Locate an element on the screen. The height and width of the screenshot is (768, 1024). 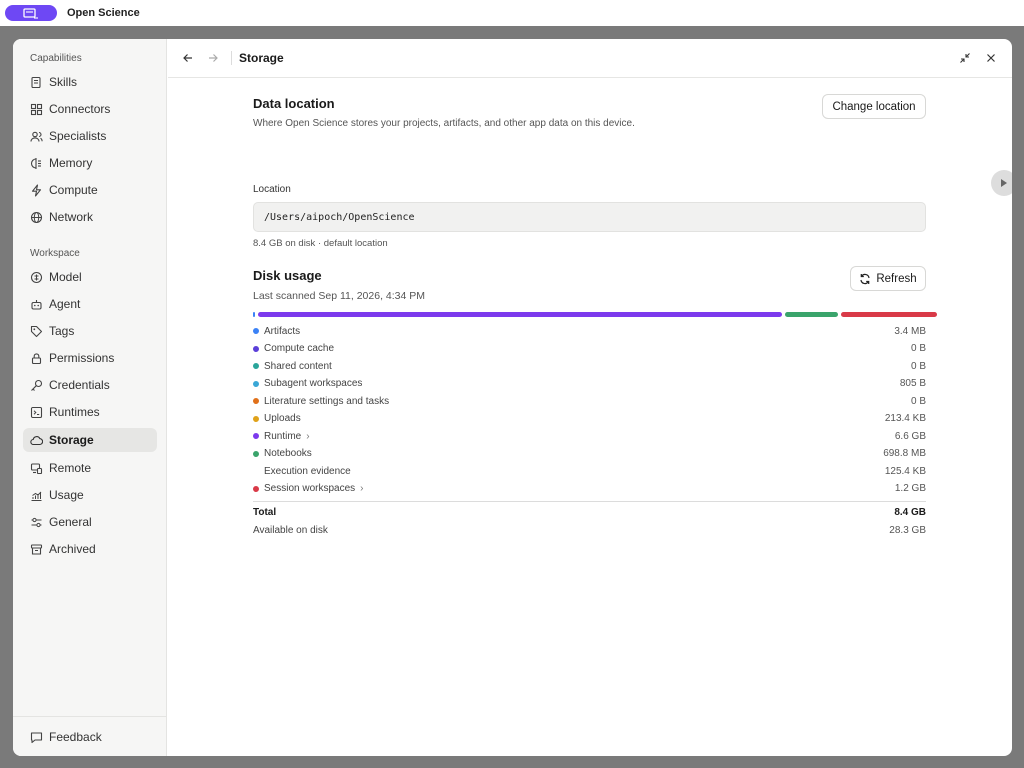
panel-header: Storage is located at coordinates (590, 58).